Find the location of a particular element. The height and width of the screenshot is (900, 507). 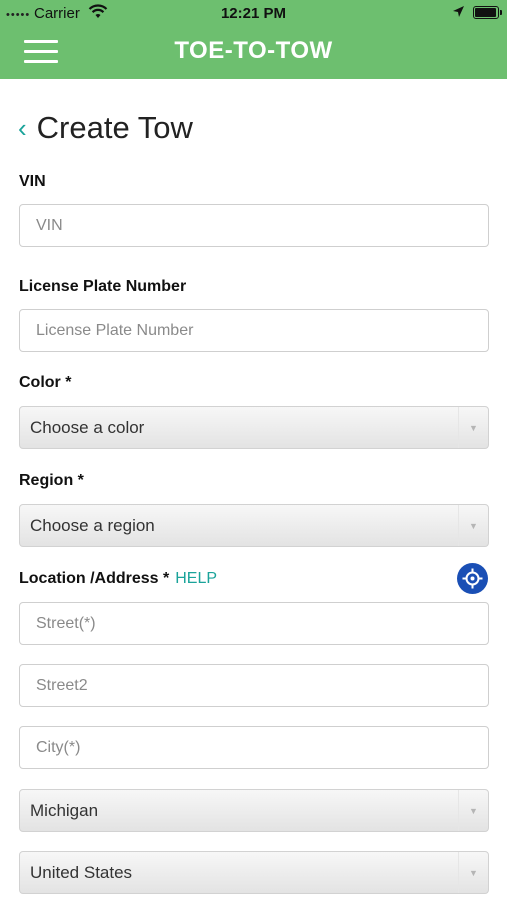

country-select-value: United States is located at coordinates (81, 872).